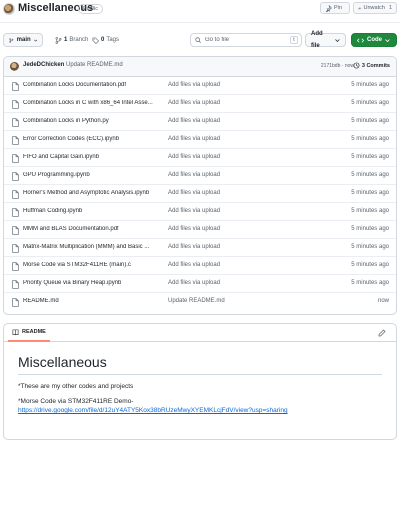  I want to click on file-name-link: Combination Locks Documentation.pdf, so click(74, 85).